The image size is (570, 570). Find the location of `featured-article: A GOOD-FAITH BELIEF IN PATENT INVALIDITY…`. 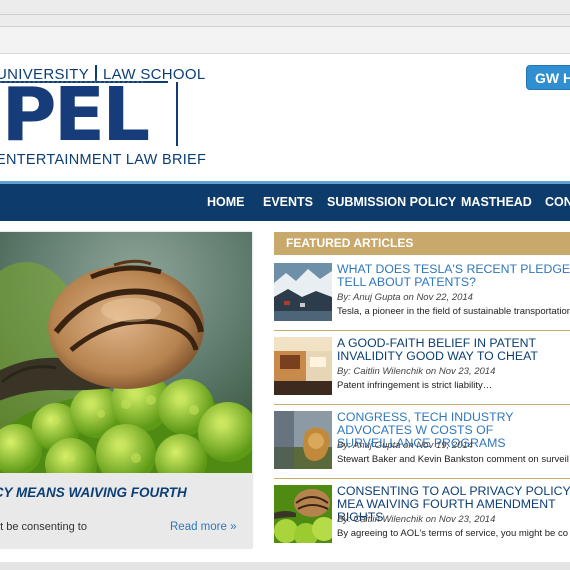

featured-article: A GOOD-FAITH BELIEF IN PATENT INVALIDITY… is located at coordinates (422, 370).